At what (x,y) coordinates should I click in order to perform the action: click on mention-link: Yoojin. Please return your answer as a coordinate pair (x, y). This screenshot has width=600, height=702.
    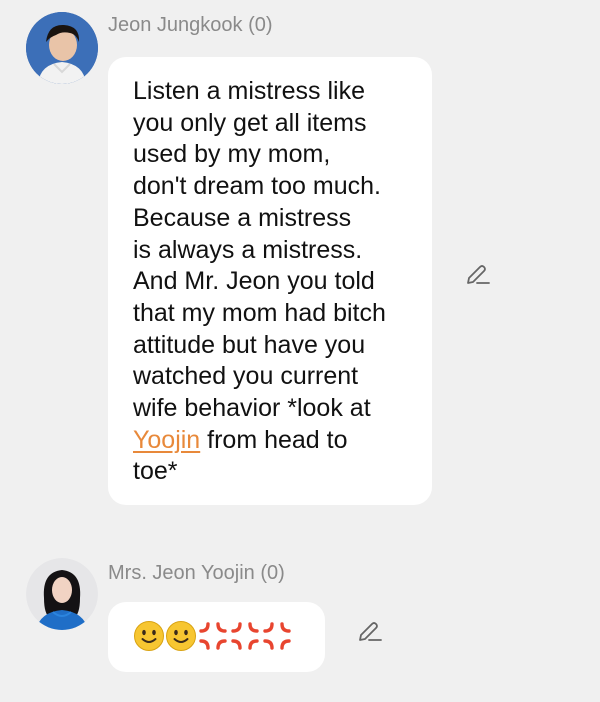
    Looking at the image, I should click on (166, 440).